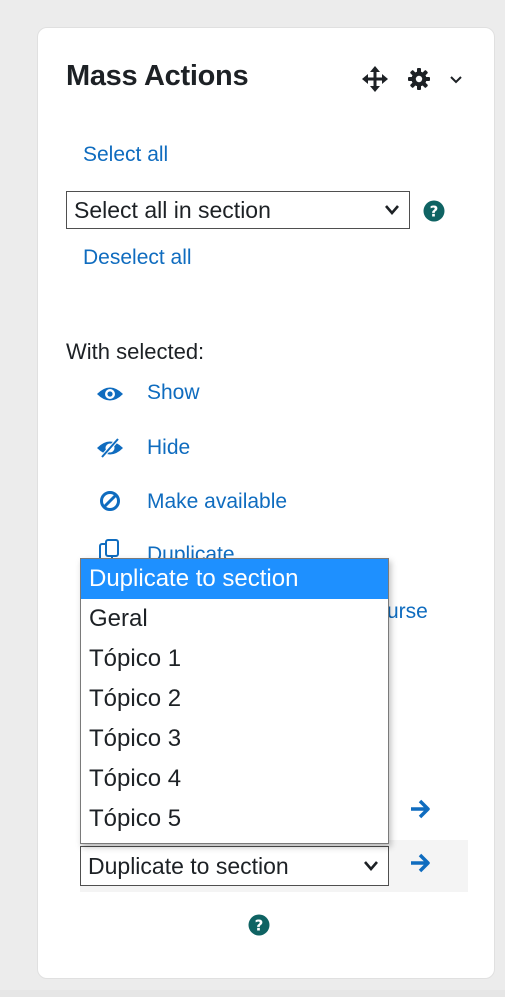 The image size is (505, 997). I want to click on move-icon, so click(375, 79).